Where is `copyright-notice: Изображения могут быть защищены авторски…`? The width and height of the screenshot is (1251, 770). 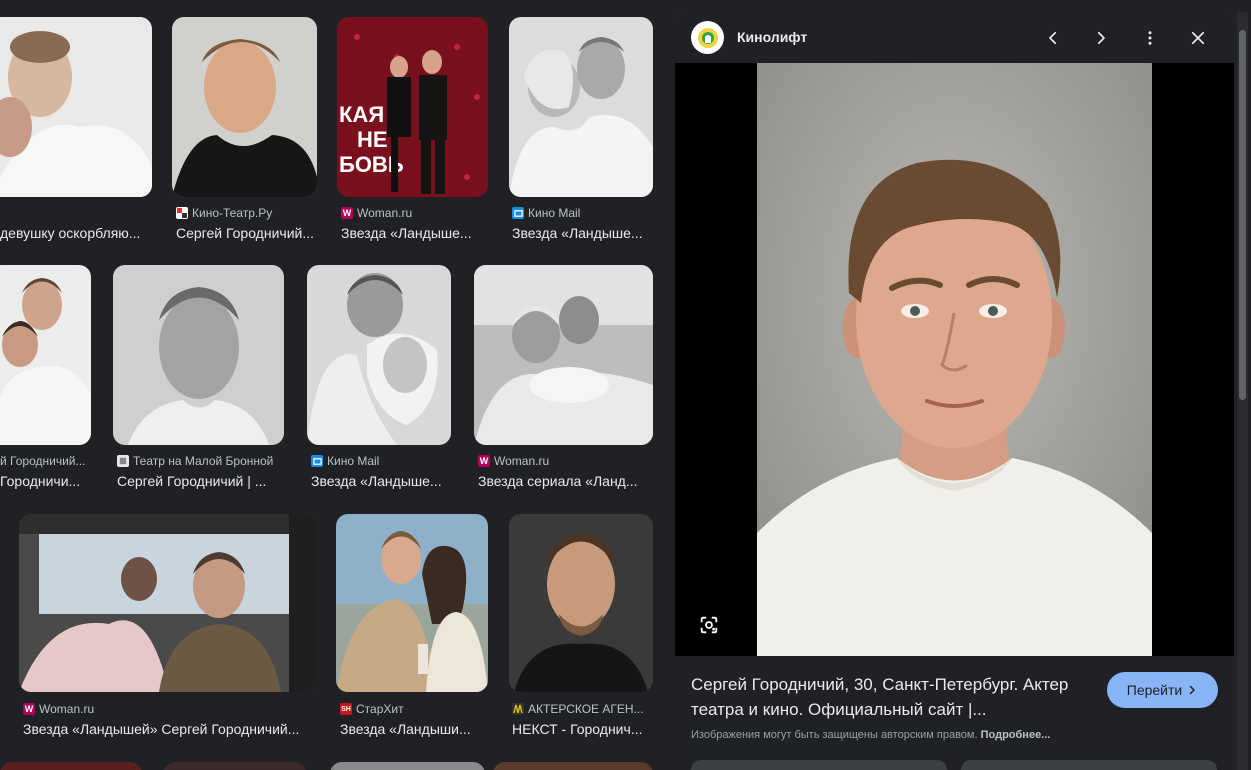
copyright-notice: Изображения могут быть защищены авторски… is located at coordinates (870, 735).